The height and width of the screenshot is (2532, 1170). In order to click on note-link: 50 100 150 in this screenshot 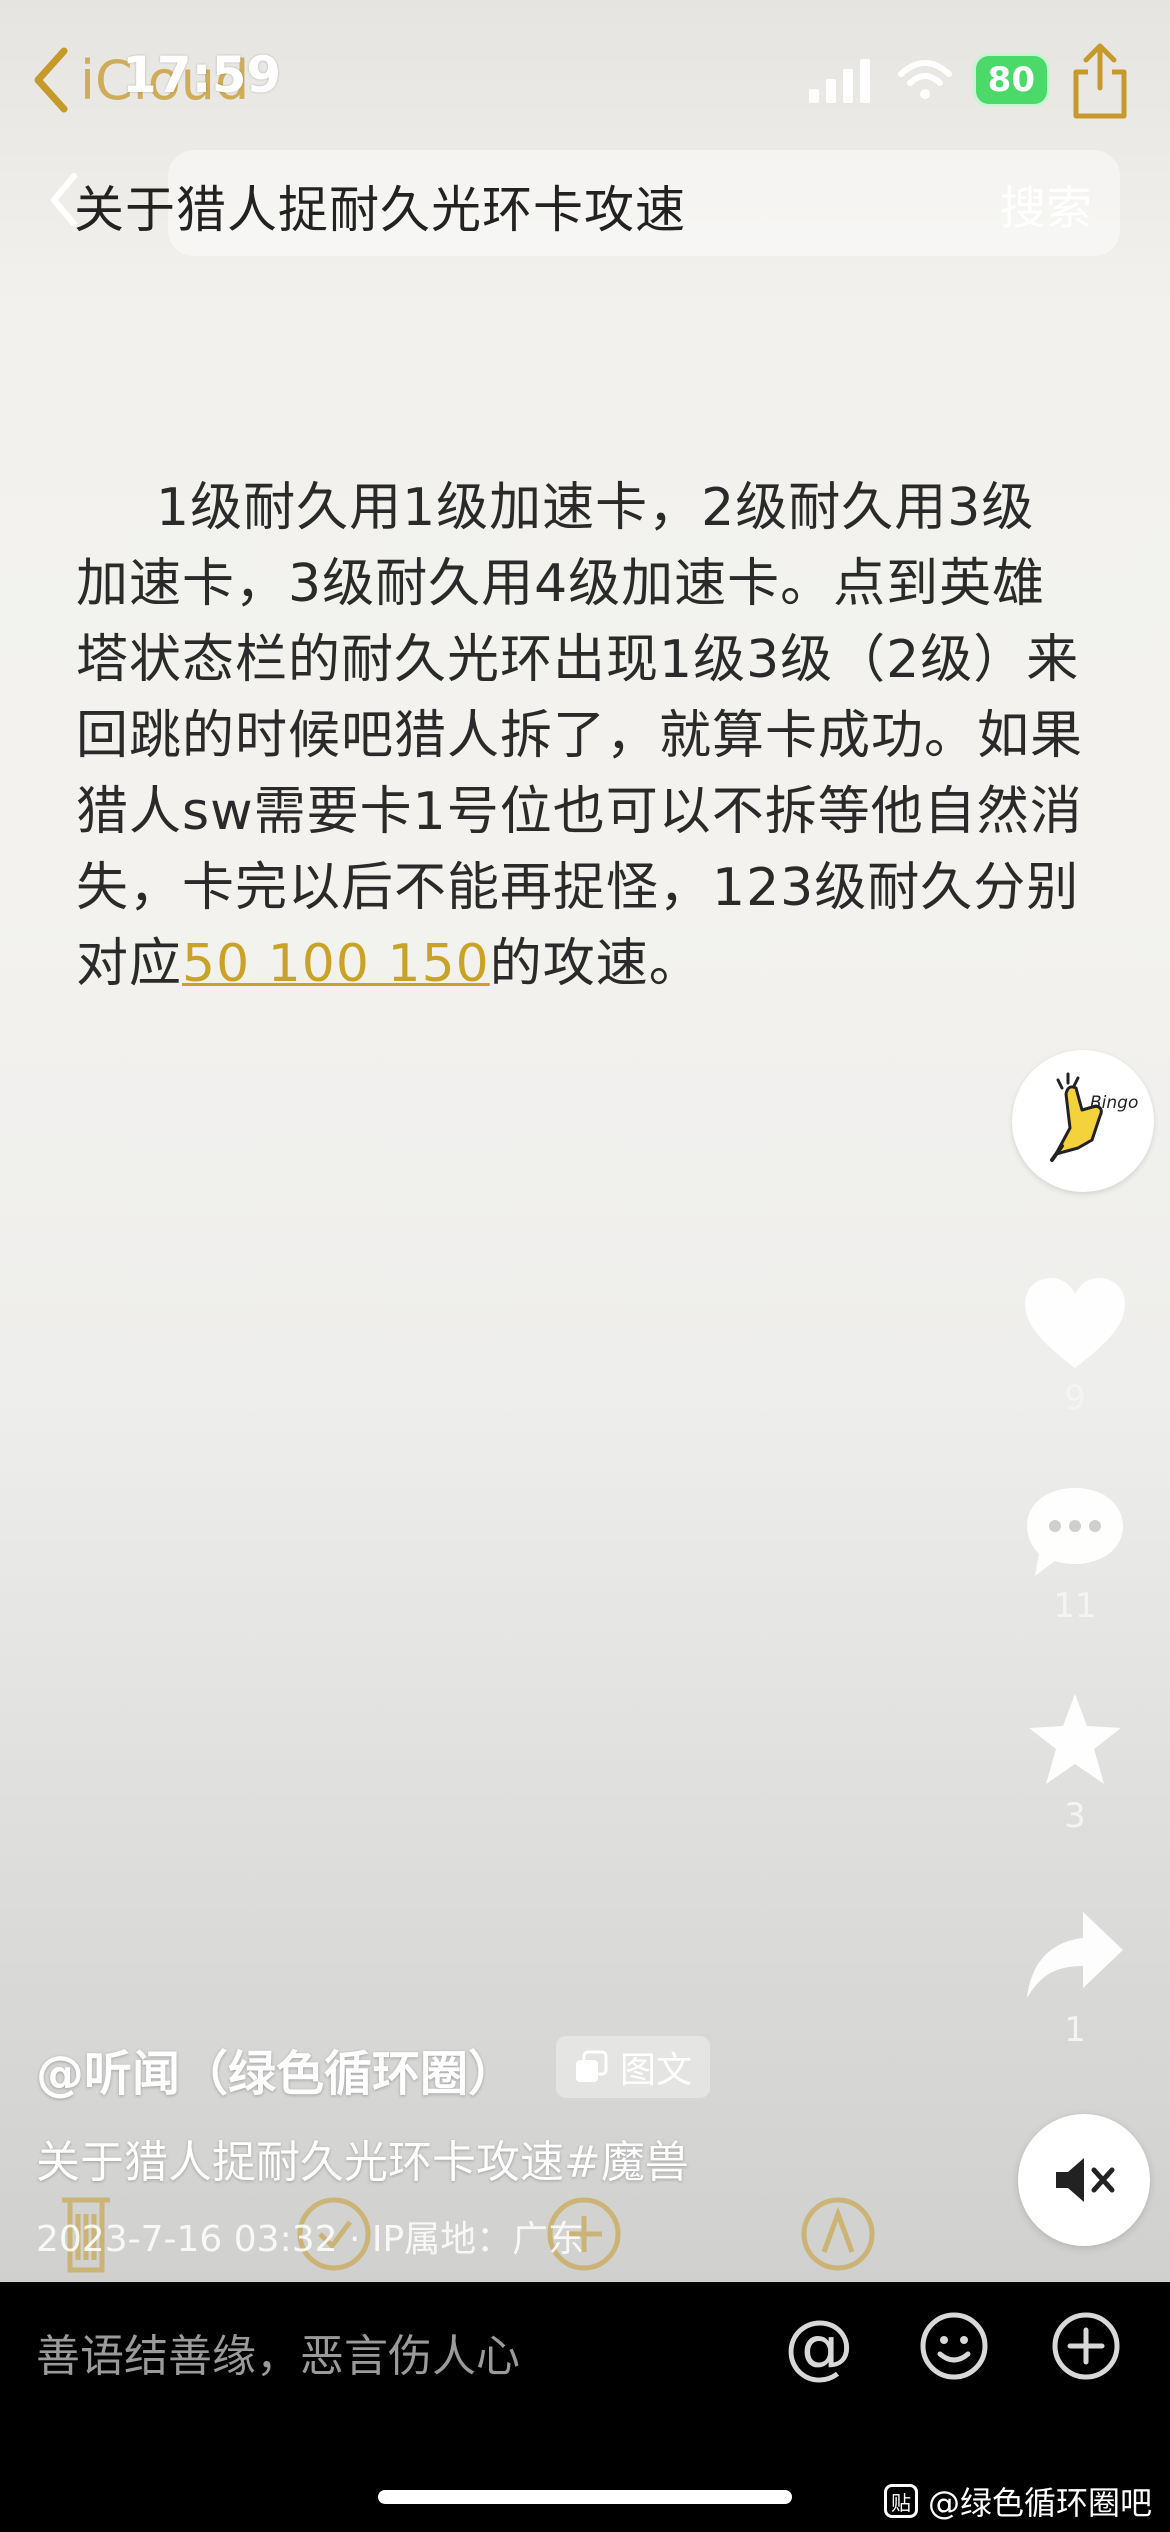, I will do `click(336, 964)`.